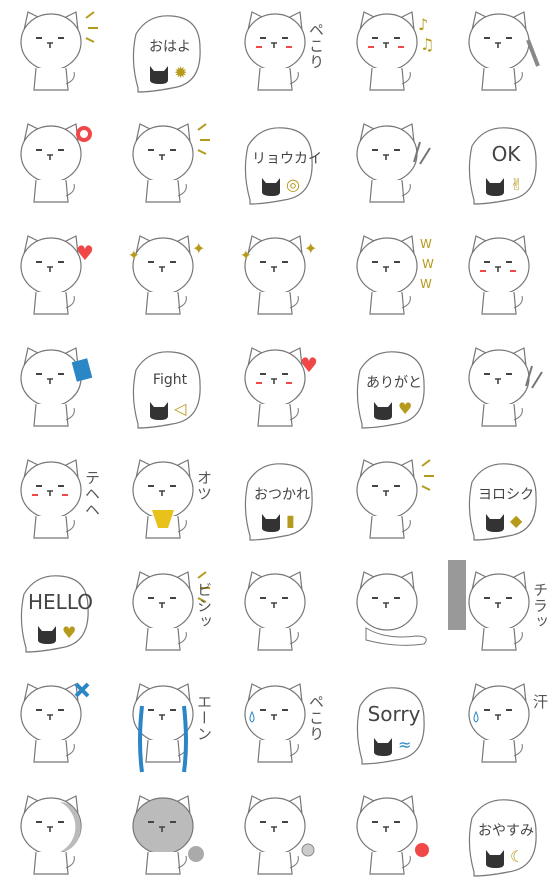  I want to click on sticker-bubble: ♥ HELLO, so click(56, 616).